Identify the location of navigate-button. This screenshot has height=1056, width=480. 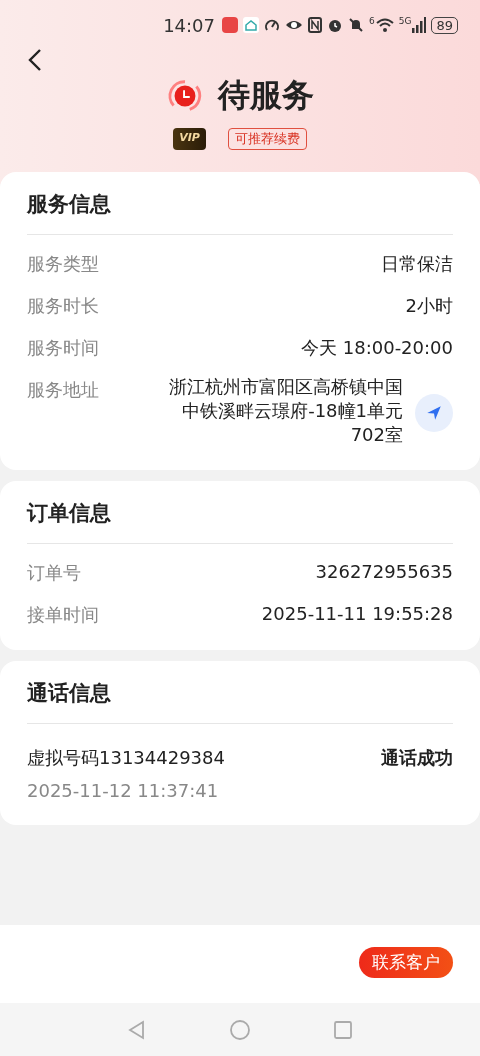
(434, 412).